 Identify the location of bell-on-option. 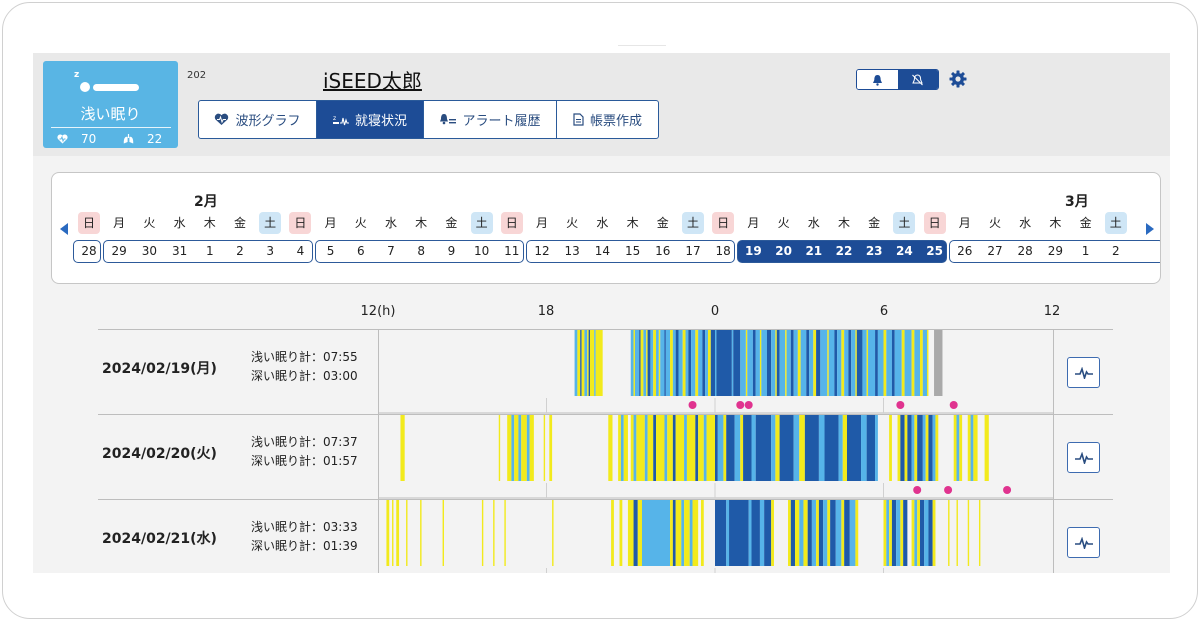
(877, 79).